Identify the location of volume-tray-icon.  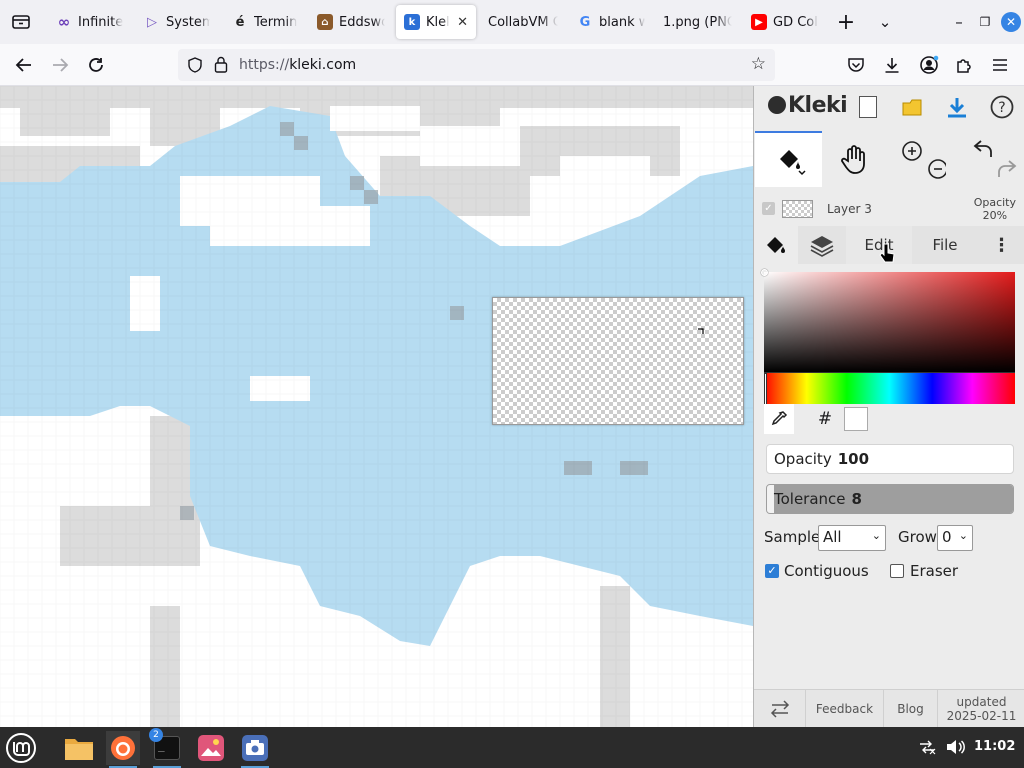
(955, 749).